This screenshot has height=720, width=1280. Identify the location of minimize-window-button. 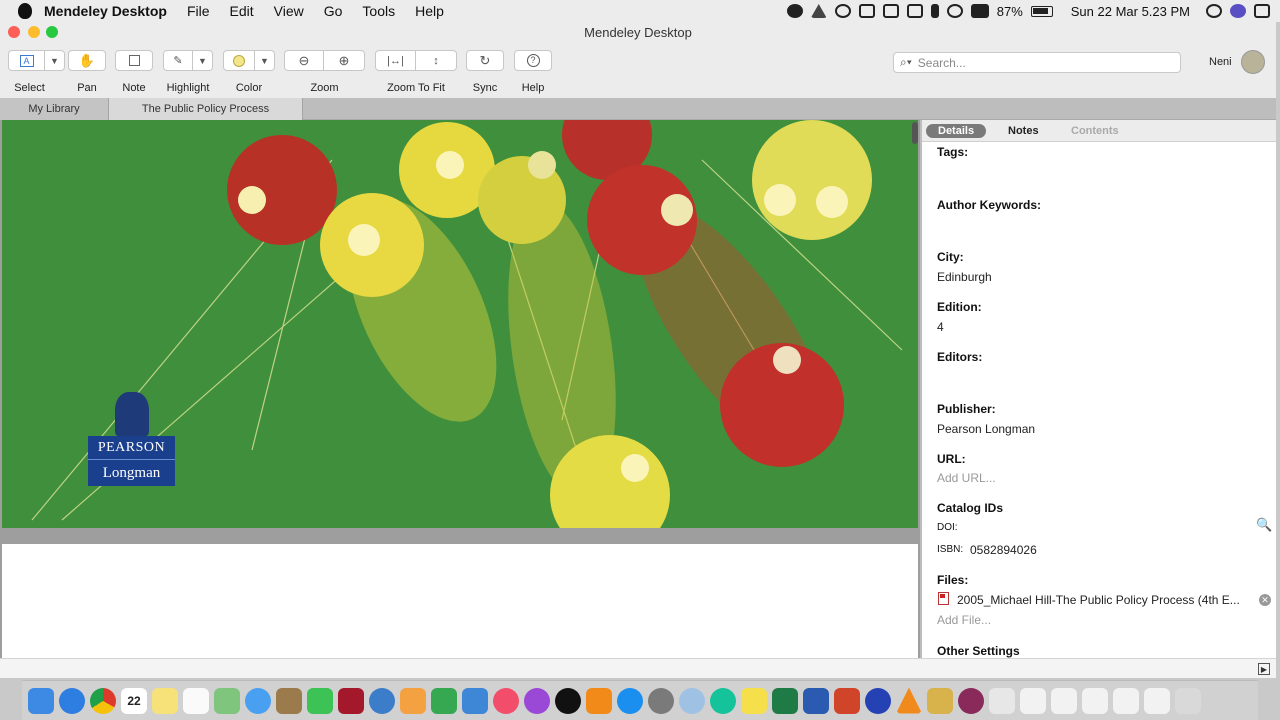
(34, 32).